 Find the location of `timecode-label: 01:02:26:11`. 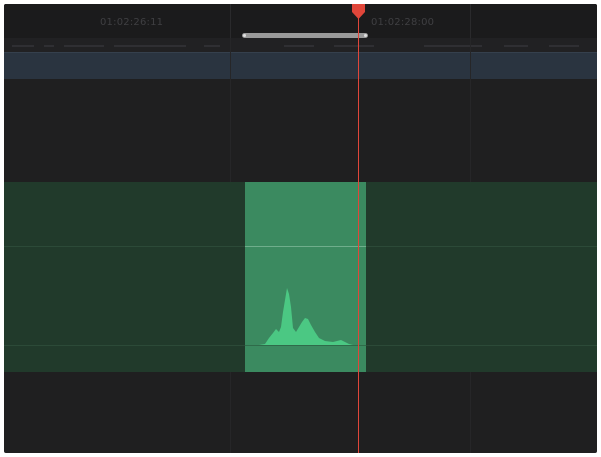

timecode-label: 01:02:26:11 is located at coordinates (132, 22).